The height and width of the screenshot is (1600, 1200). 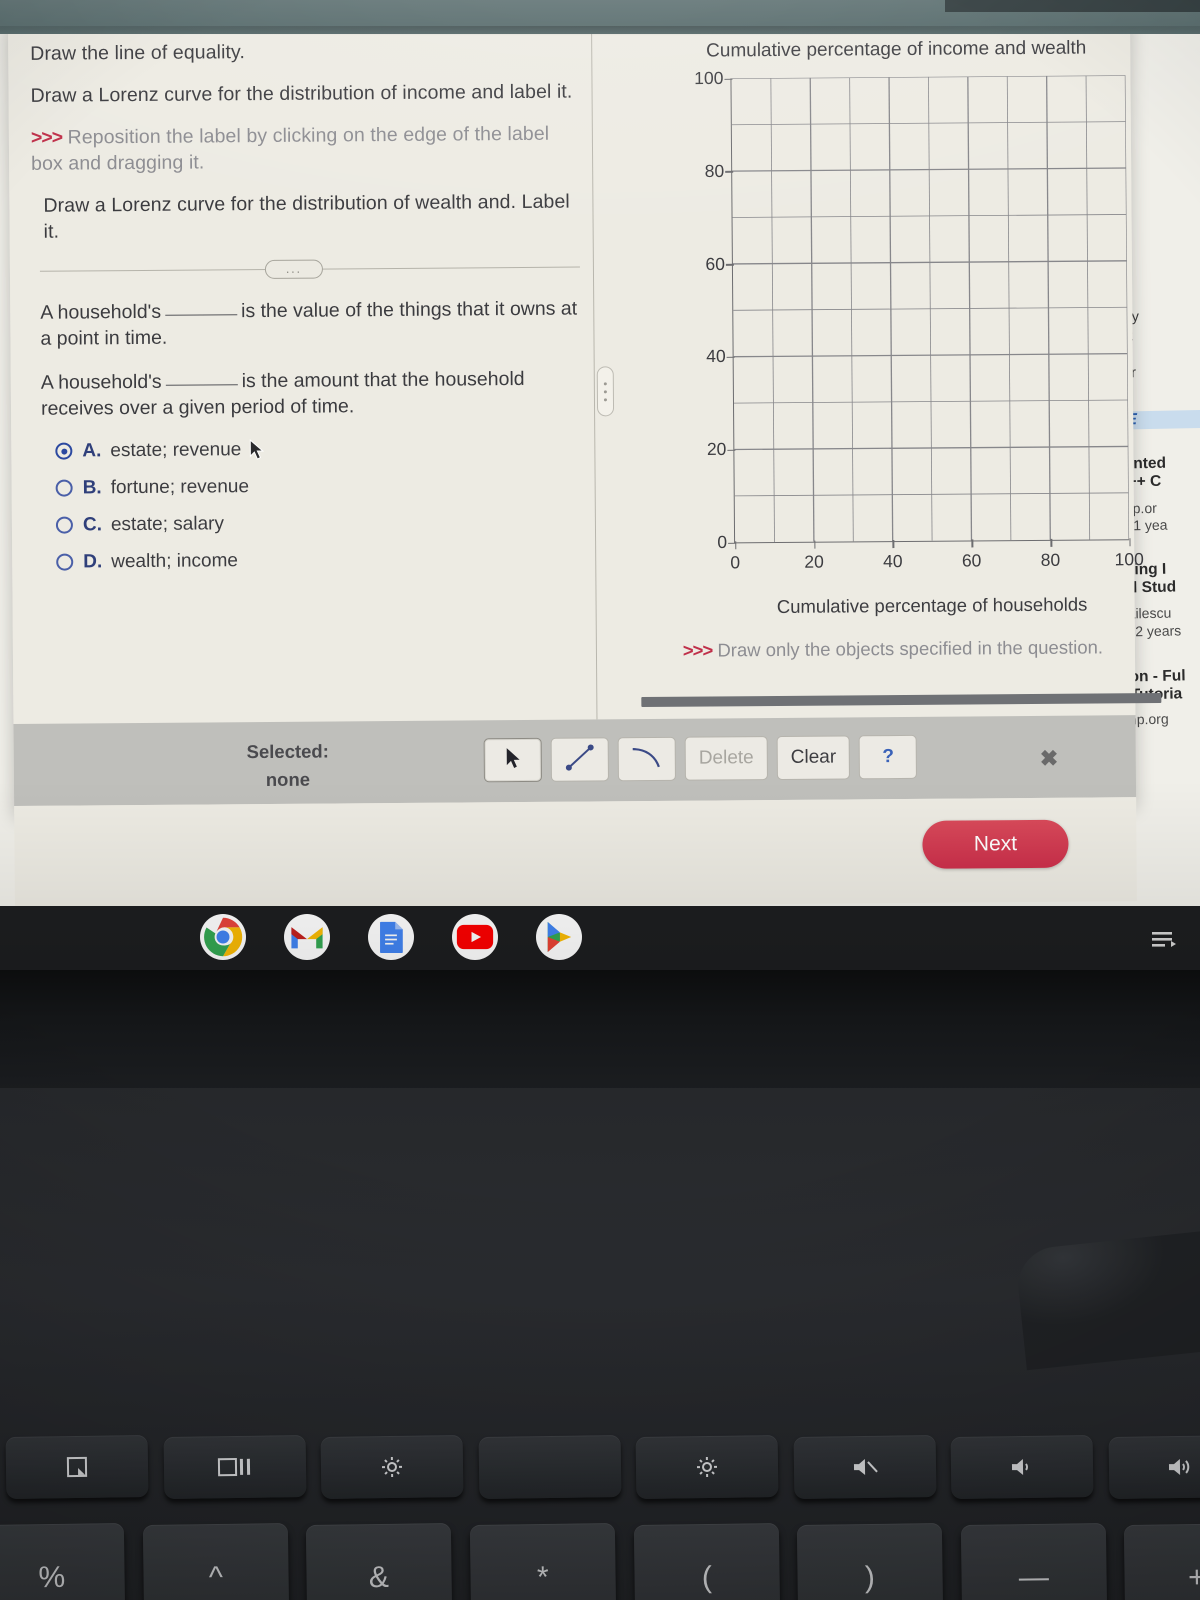 I want to click on stem-1-before: A household's, so click(x=101, y=312).